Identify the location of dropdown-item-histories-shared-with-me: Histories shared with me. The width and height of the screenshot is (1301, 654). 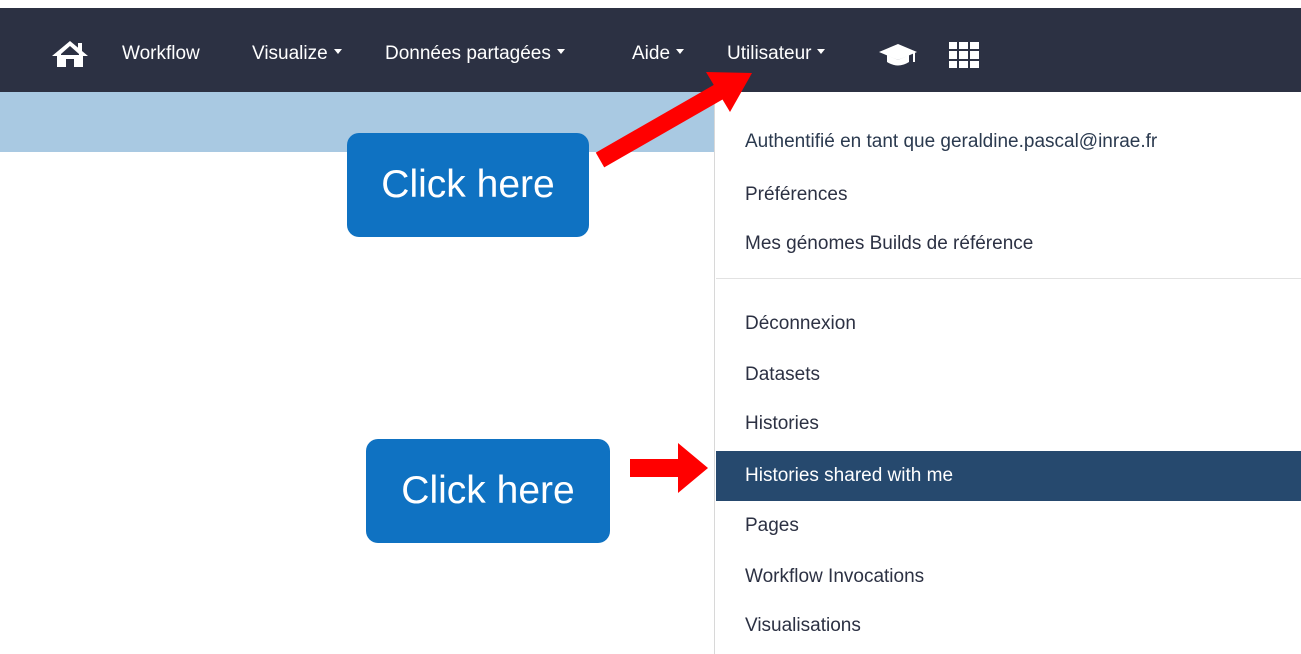
(1008, 476).